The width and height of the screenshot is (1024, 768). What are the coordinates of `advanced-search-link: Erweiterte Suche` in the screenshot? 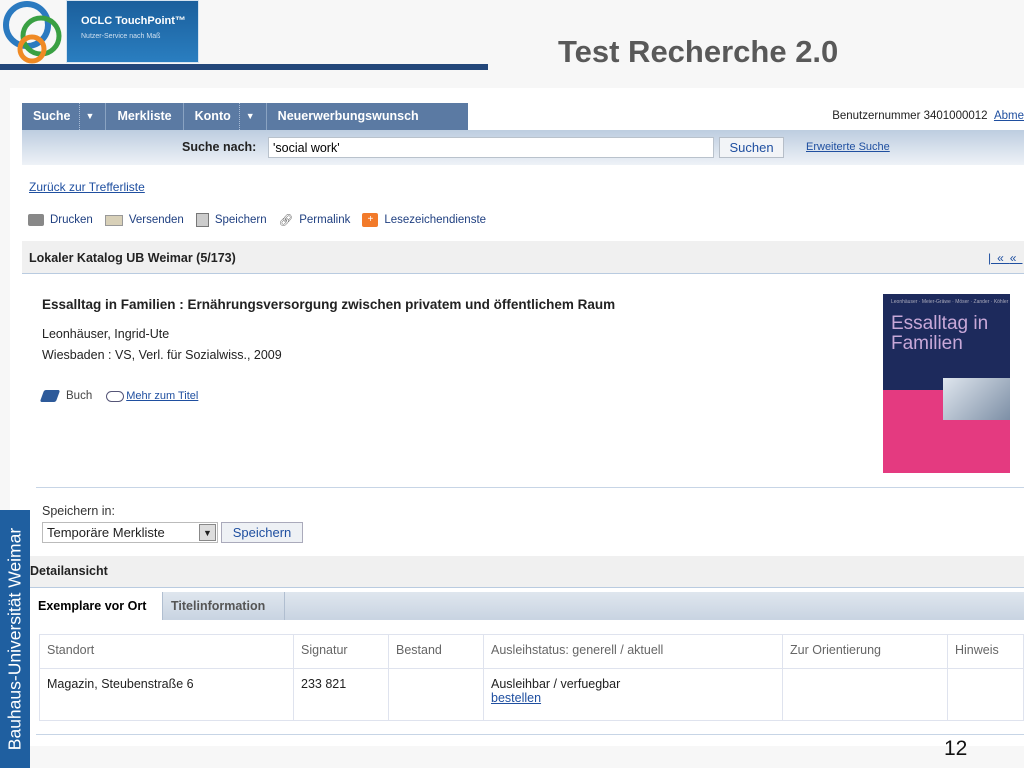 It's located at (848, 147).